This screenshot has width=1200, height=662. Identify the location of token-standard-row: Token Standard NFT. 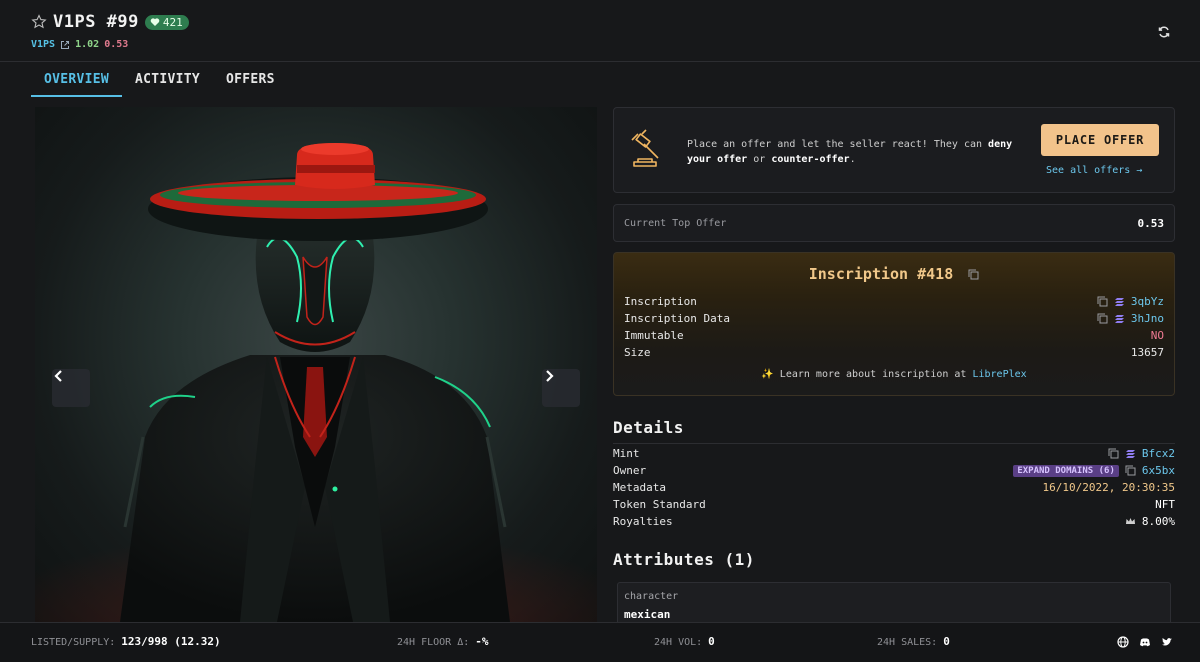
(894, 506).